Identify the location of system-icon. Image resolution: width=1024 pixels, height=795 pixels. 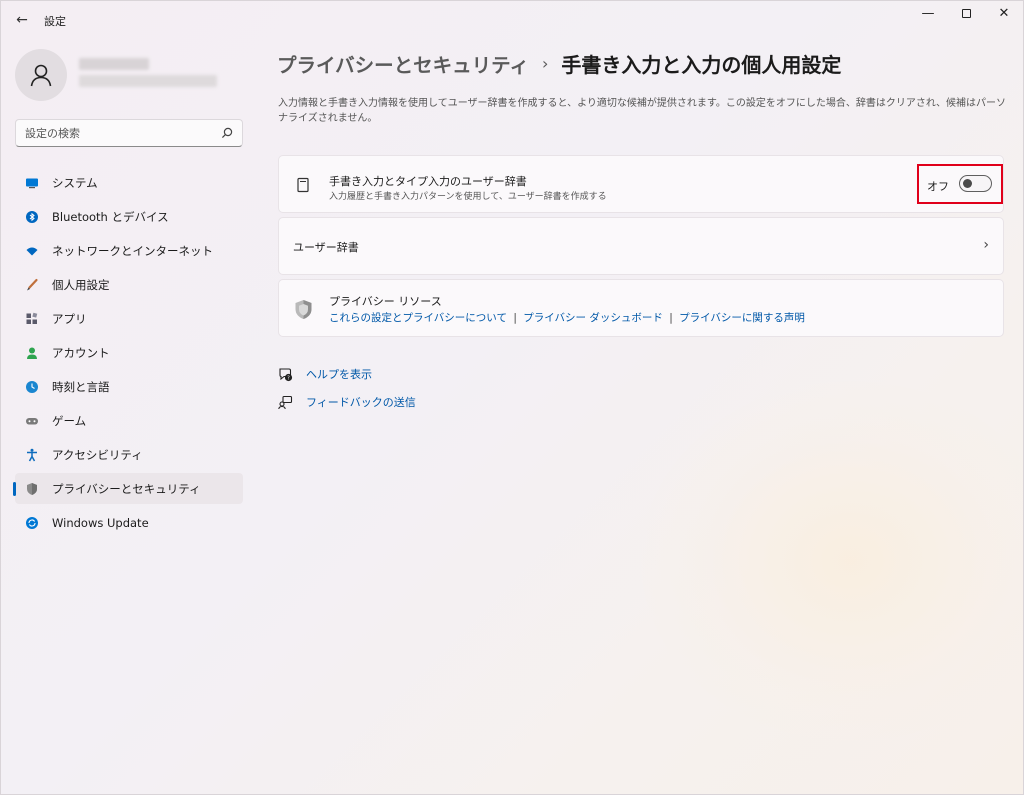
(32, 183).